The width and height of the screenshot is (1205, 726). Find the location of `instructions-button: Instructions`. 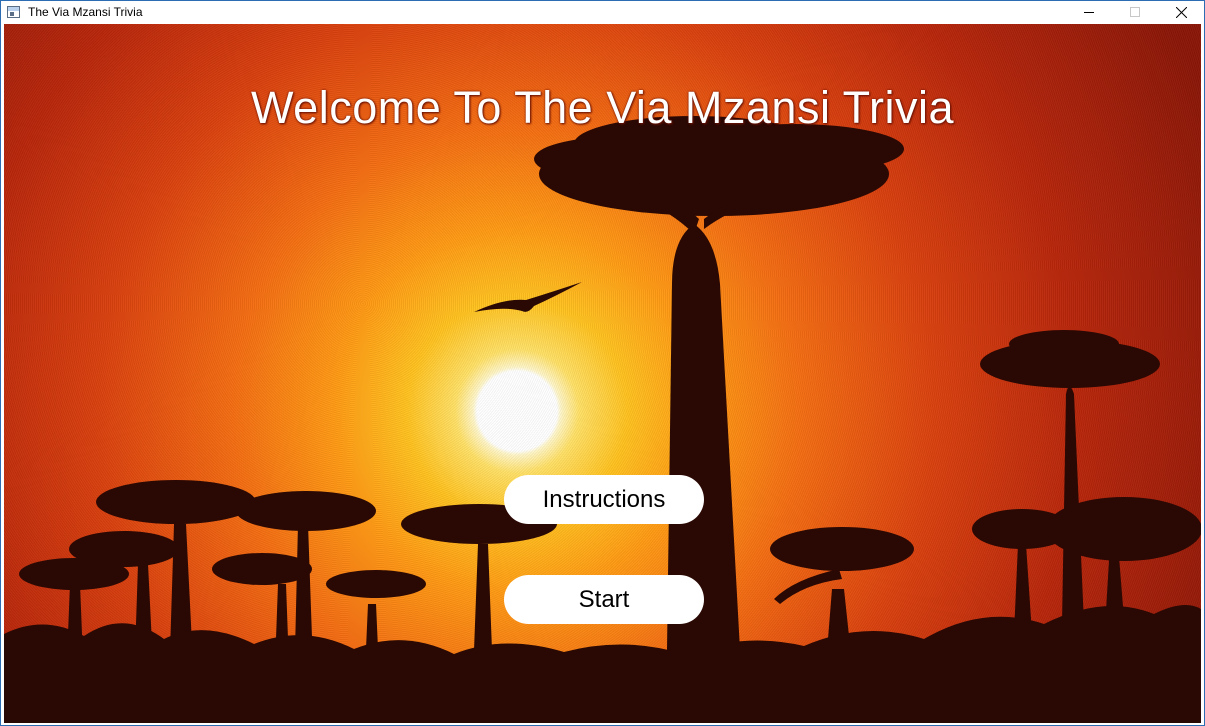

instructions-button: Instructions is located at coordinates (604, 499).